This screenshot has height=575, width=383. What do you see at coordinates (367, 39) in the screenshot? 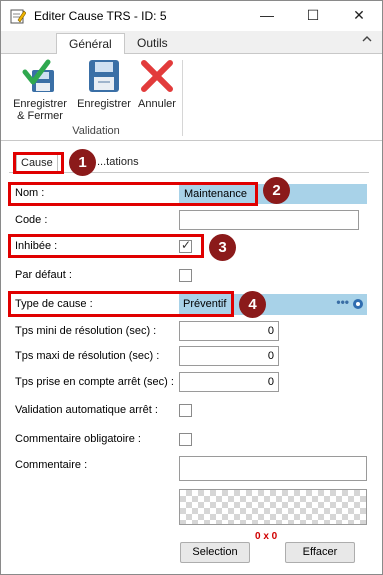
I see `chevron-up-icon` at bounding box center [367, 39].